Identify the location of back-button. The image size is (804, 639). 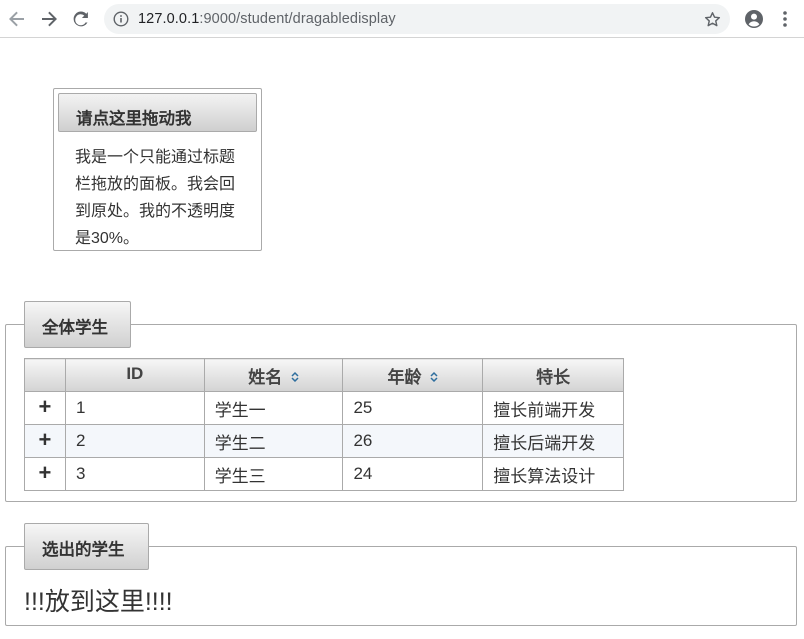
(17, 19).